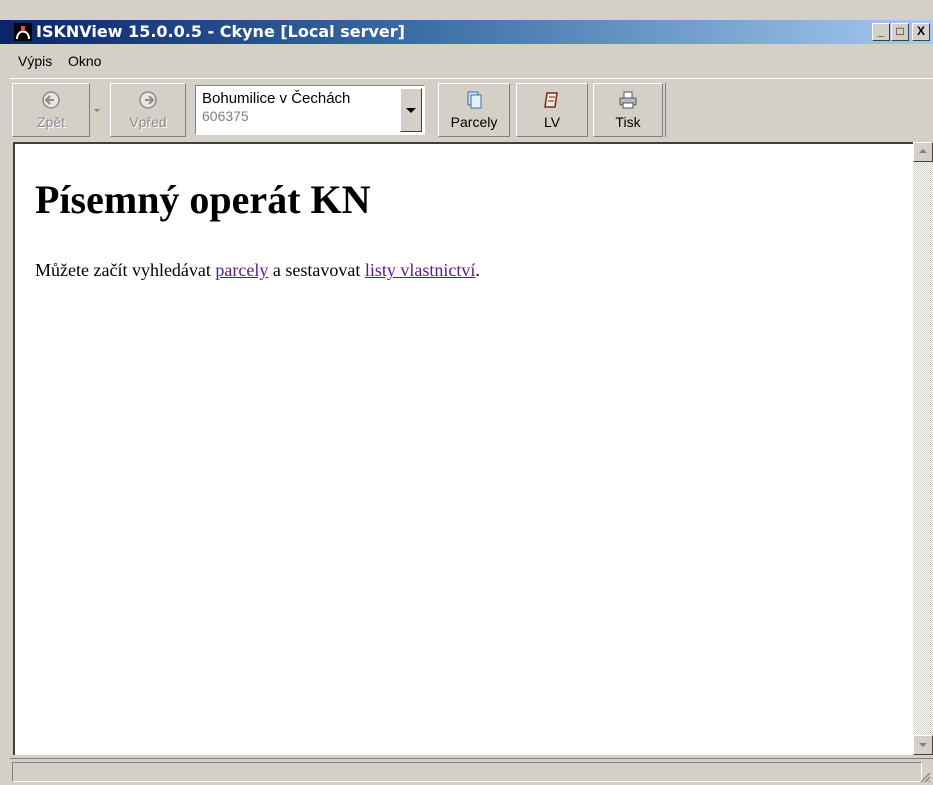  I want to click on minimize-button: _, so click(881, 32).